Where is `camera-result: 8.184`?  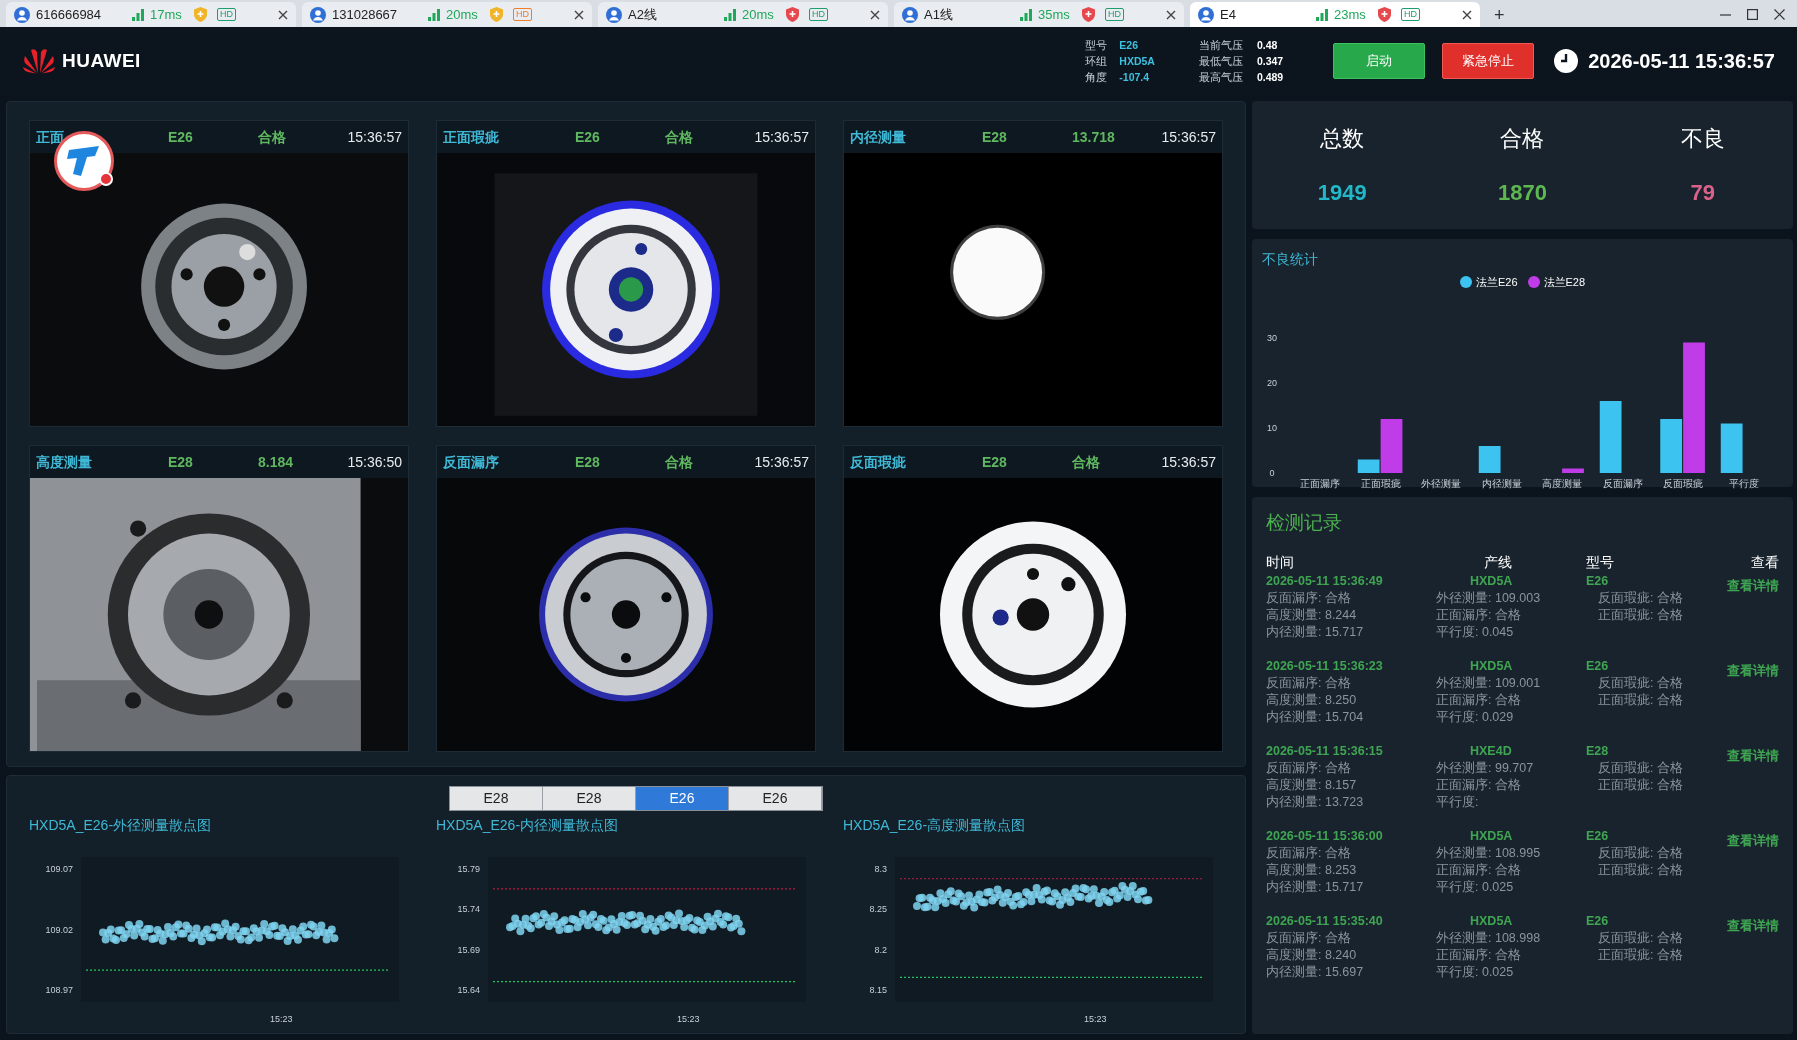
camera-result: 8.184 is located at coordinates (276, 462).